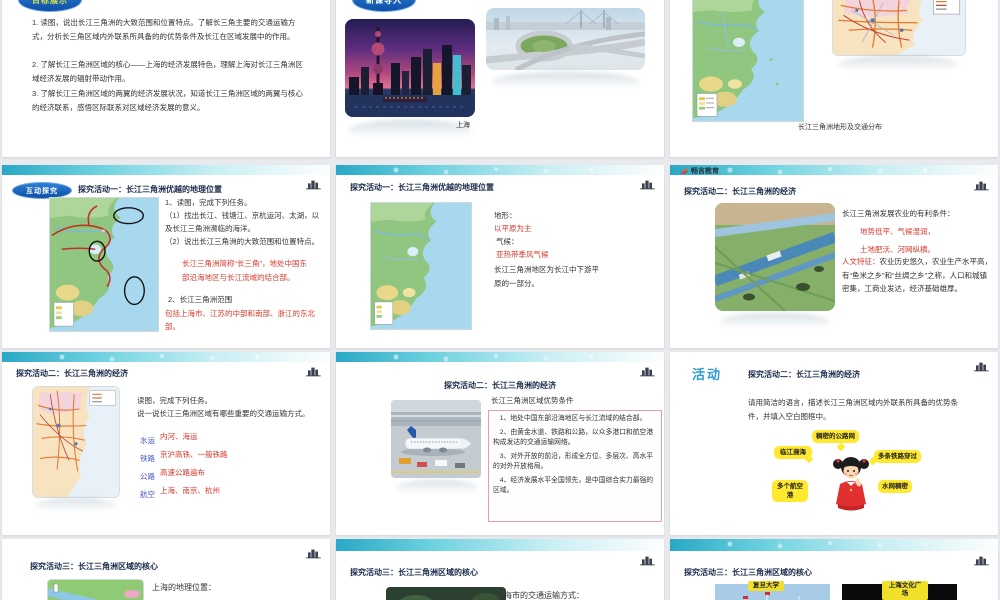 This screenshot has height=600, width=1000. I want to click on terrain-label: 地形：, so click(505, 215).